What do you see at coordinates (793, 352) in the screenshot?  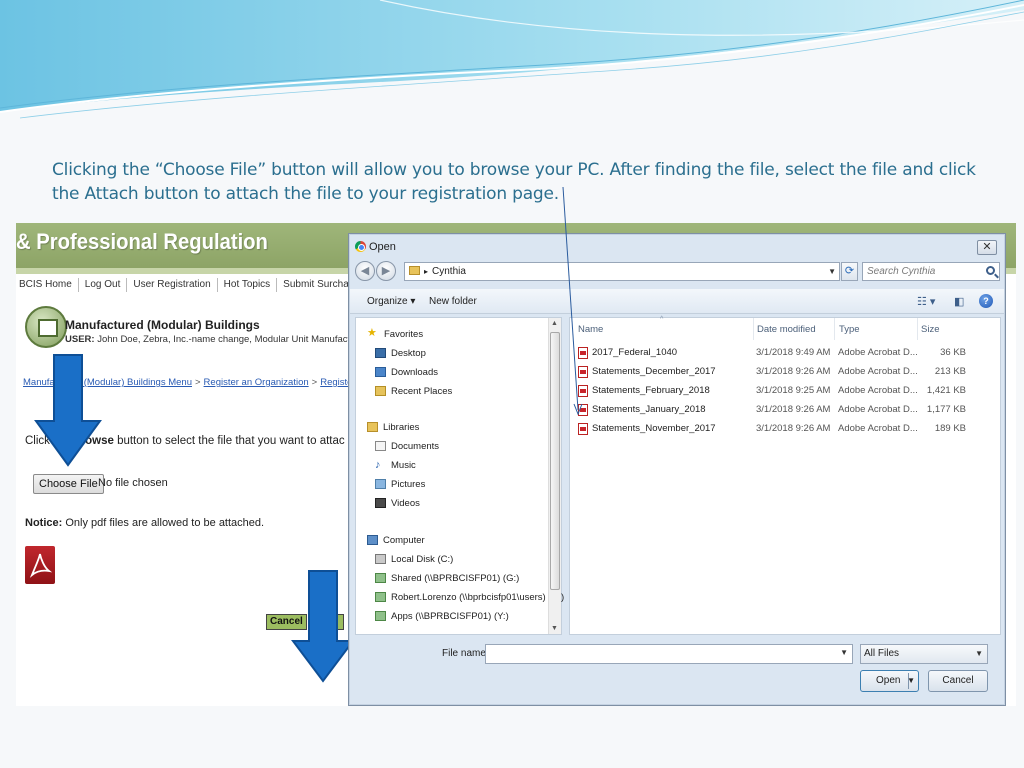 I see `file-date: 3/1/2018 9:49 AM` at bounding box center [793, 352].